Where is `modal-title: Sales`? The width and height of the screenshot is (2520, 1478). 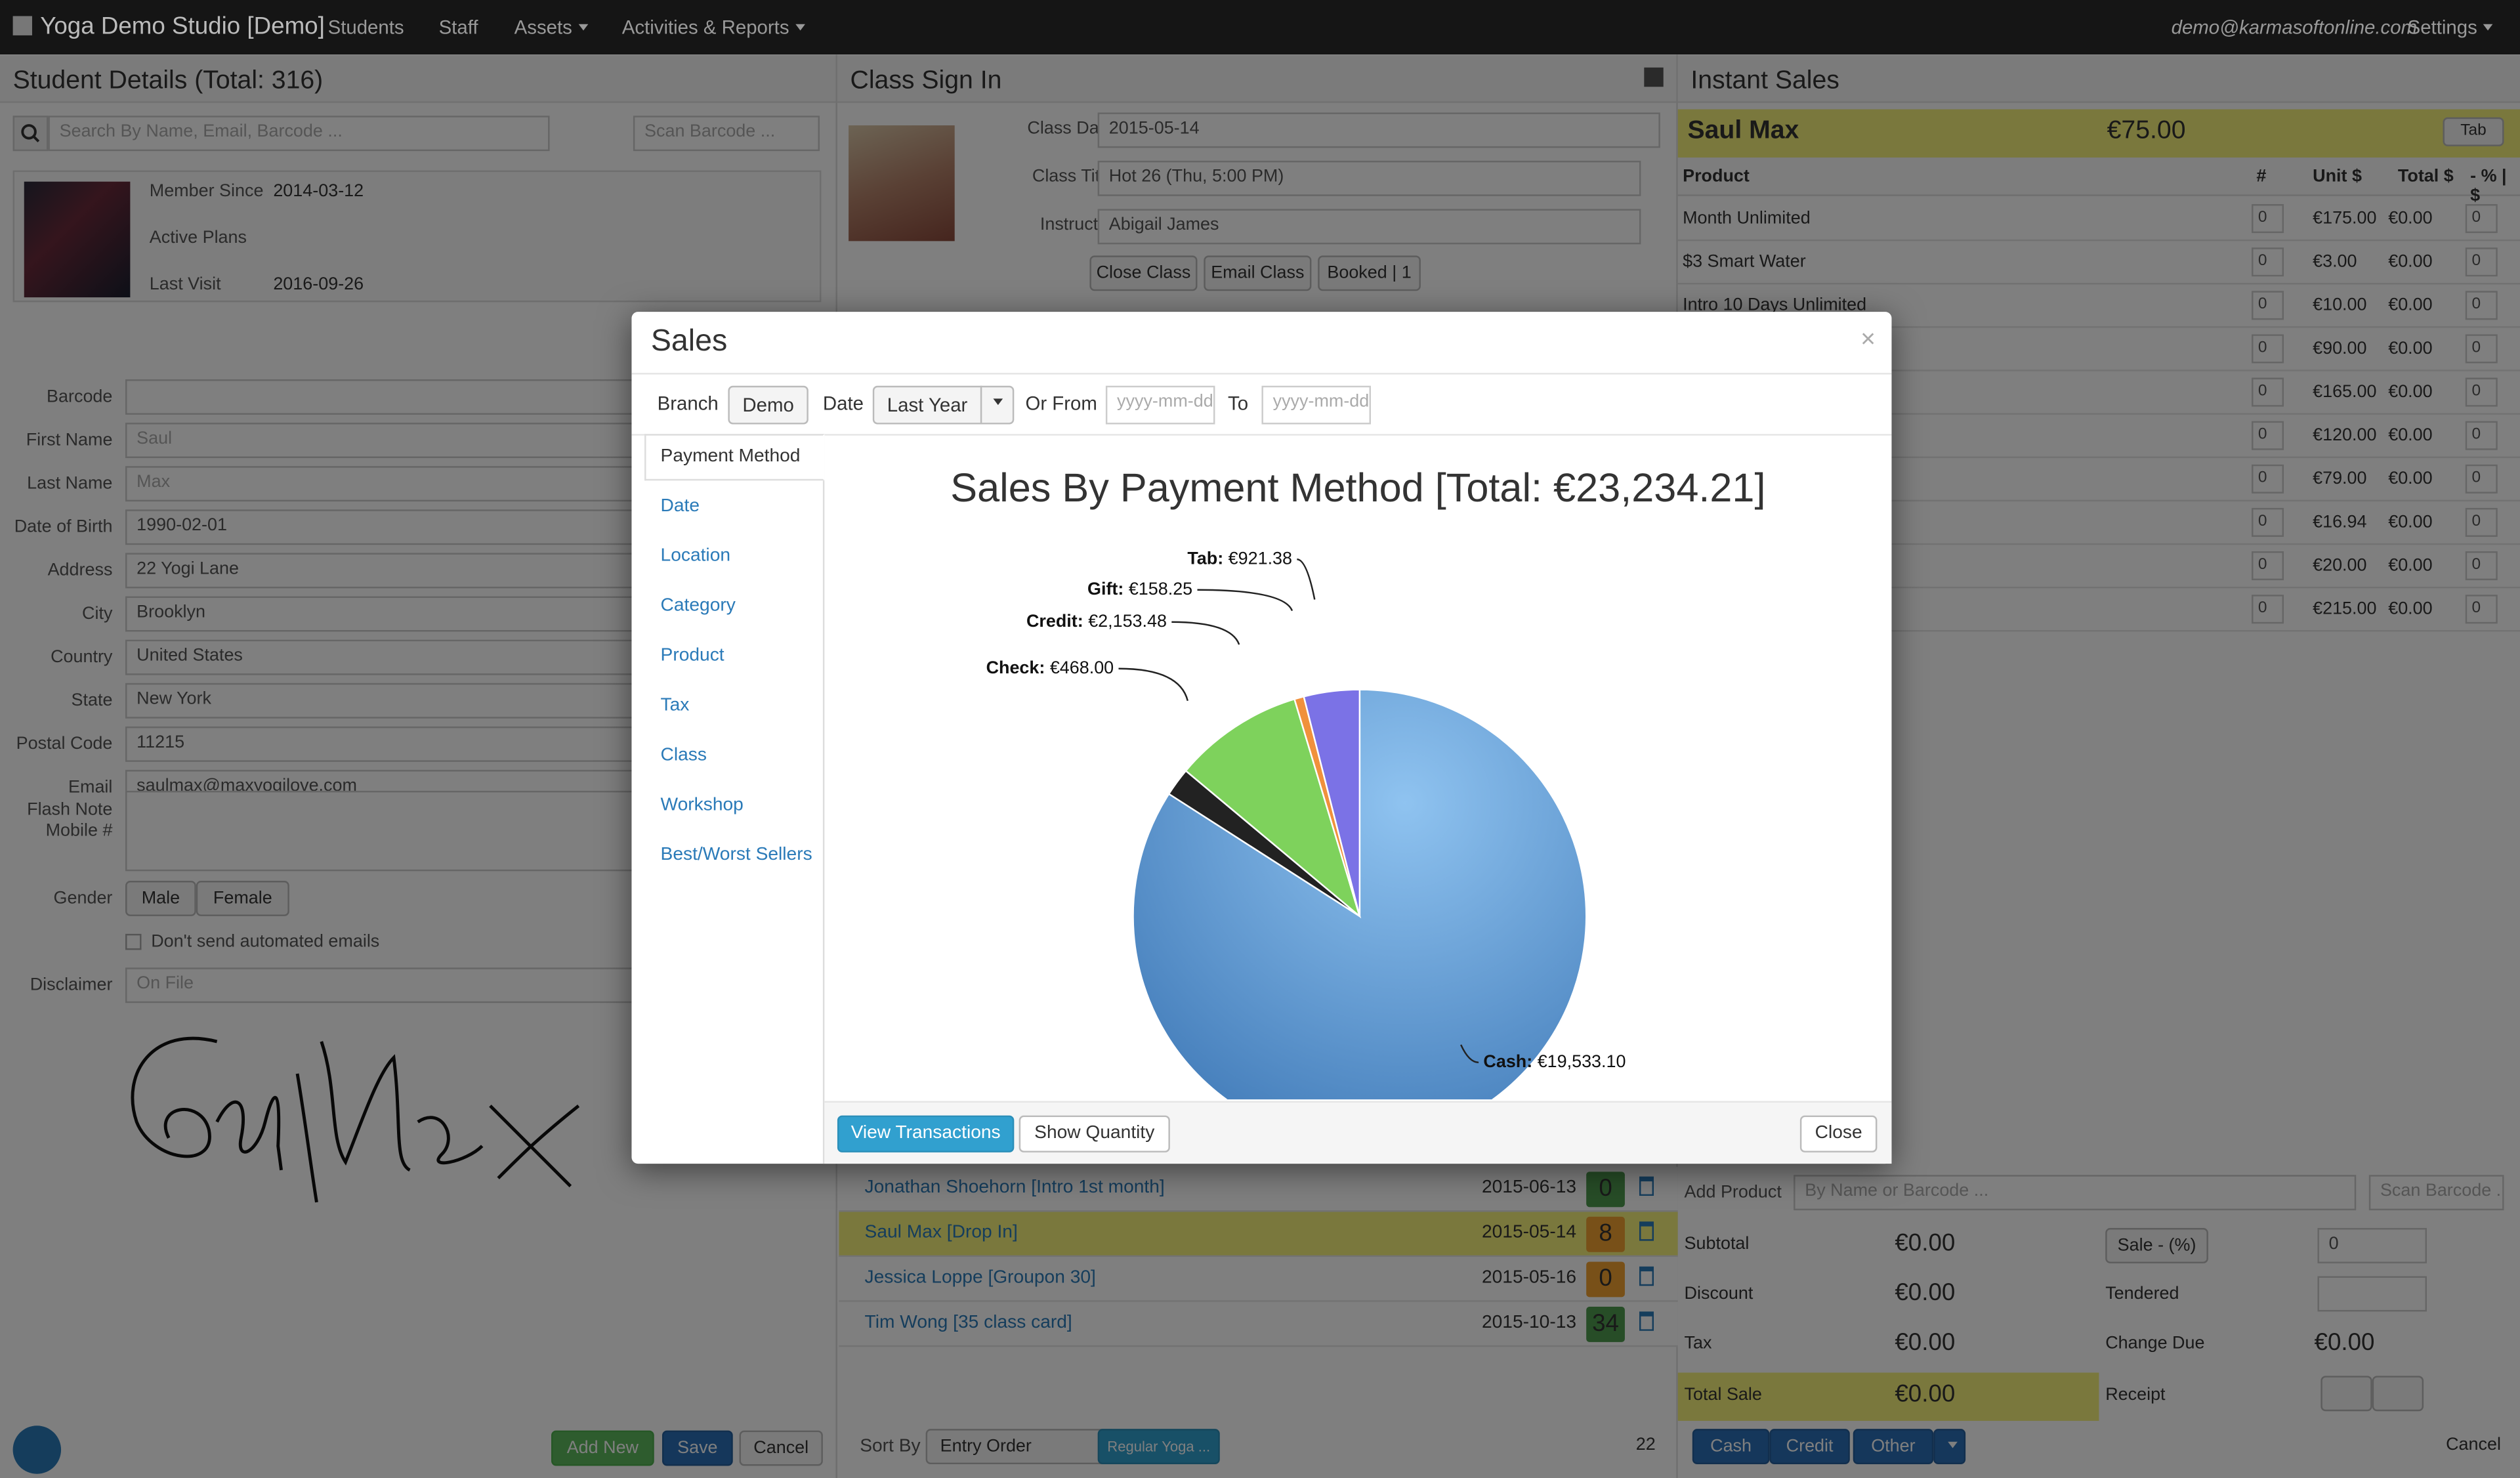
modal-title: Sales is located at coordinates (689, 341).